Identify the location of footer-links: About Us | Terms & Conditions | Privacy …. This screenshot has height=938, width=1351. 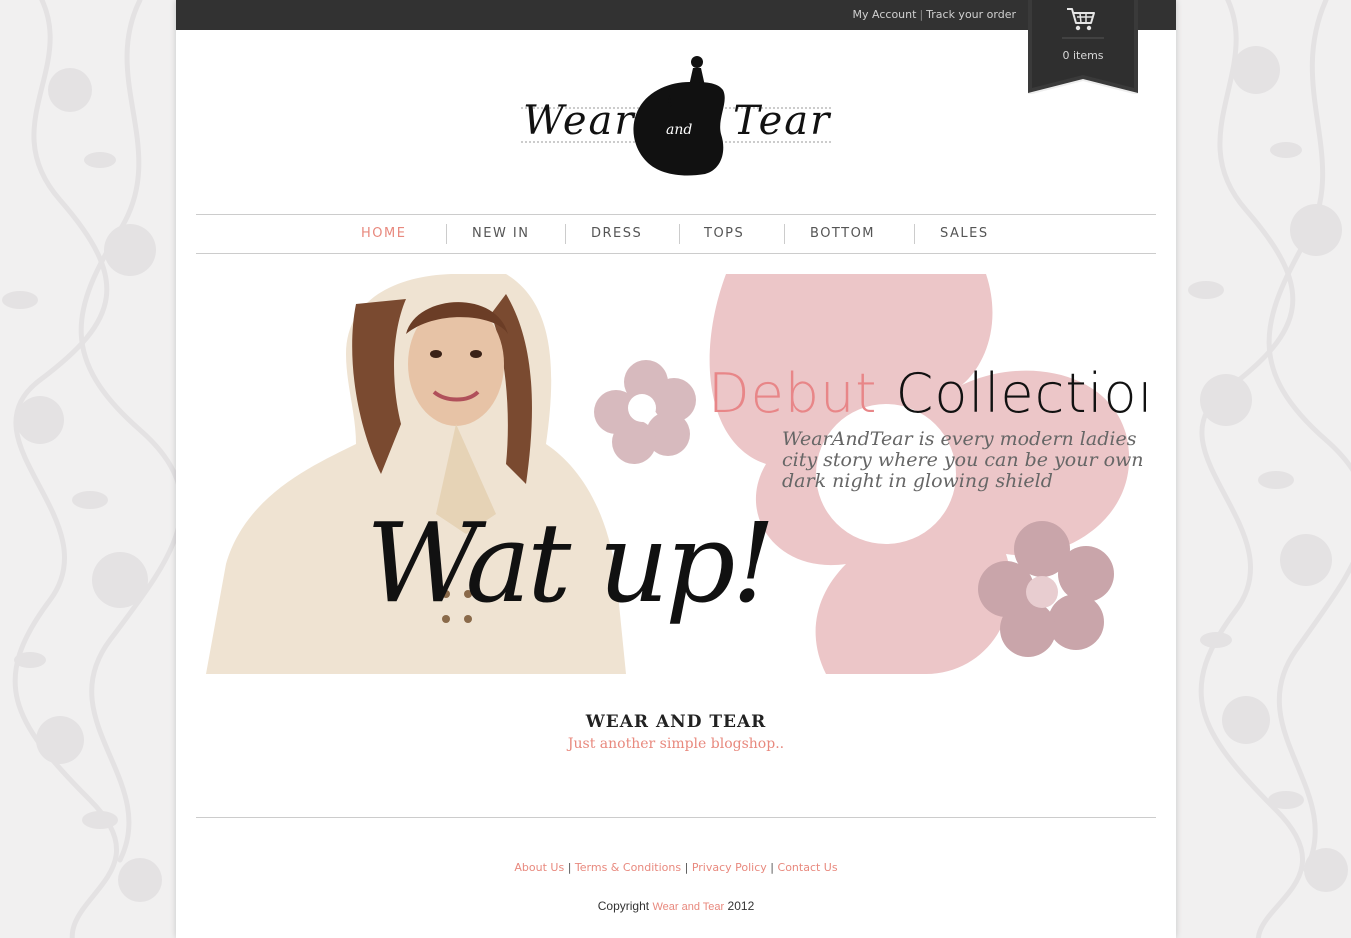
(676, 867).